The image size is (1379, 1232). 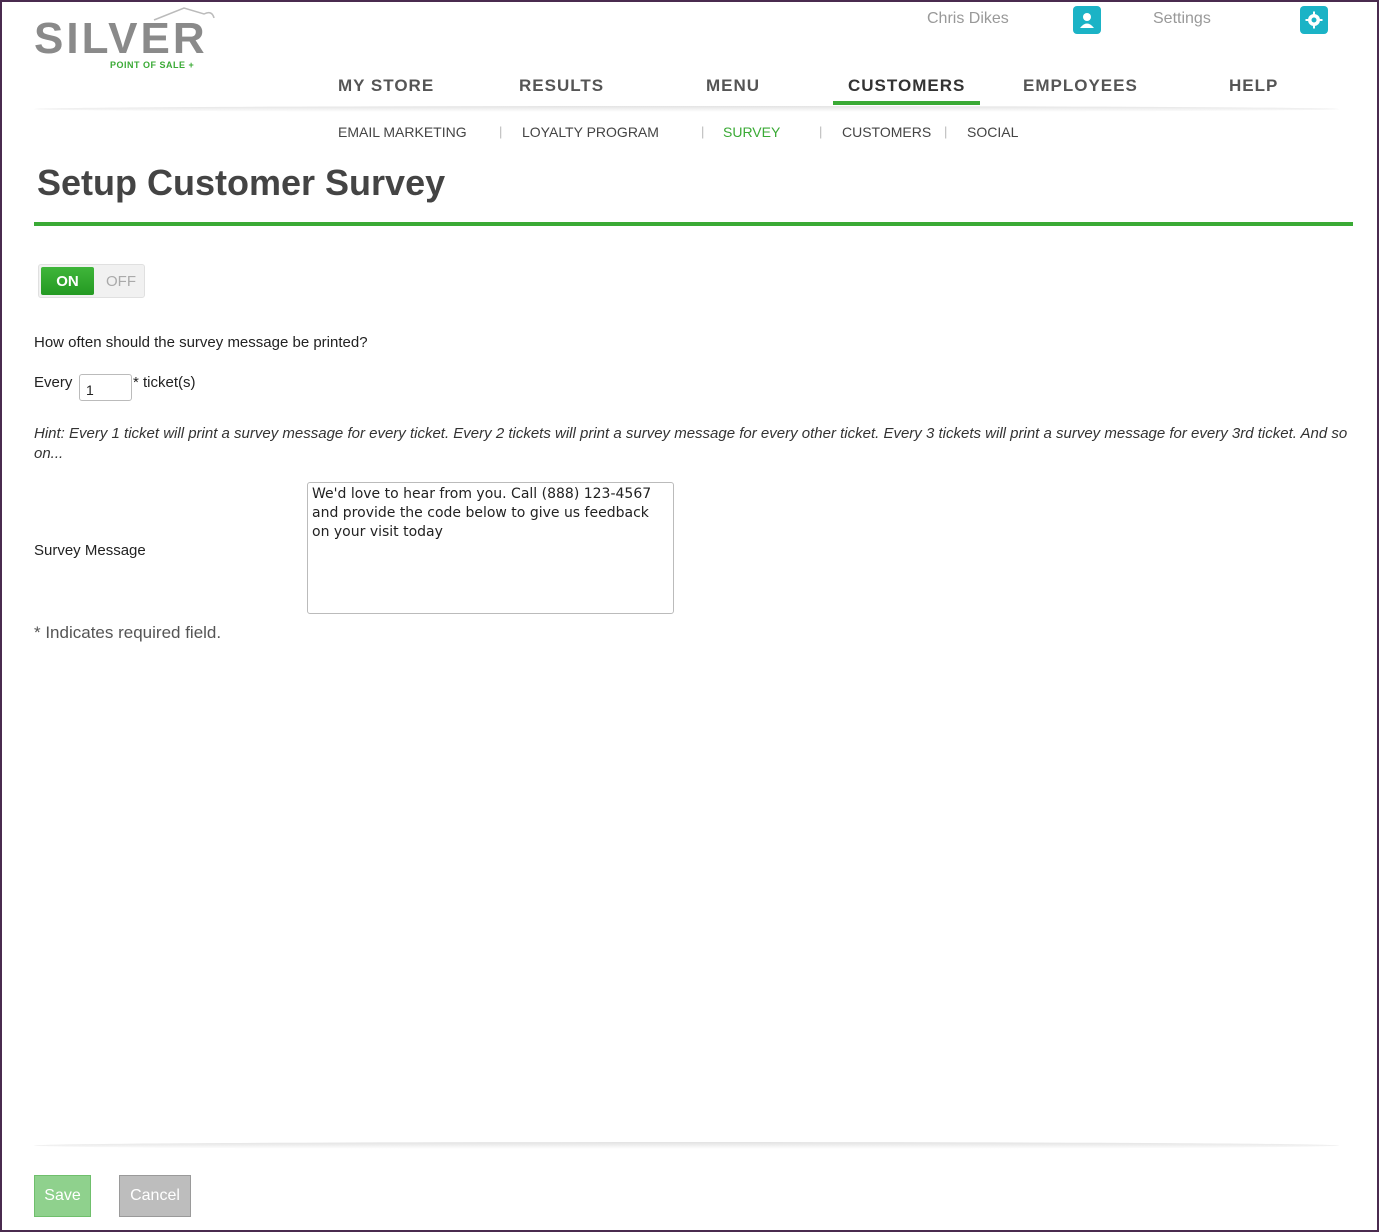 What do you see at coordinates (992, 132) in the screenshot?
I see `sub-nav-social: SOCIAL` at bounding box center [992, 132].